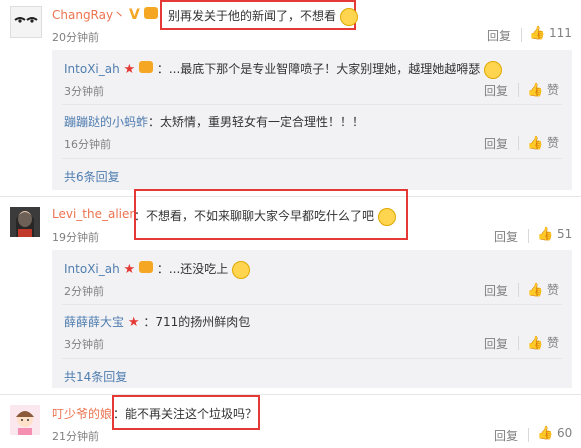 Image resolution: width=581 pixels, height=448 pixels. What do you see at coordinates (75, 37) in the screenshot?
I see `comment-time: 20分钟前` at bounding box center [75, 37].